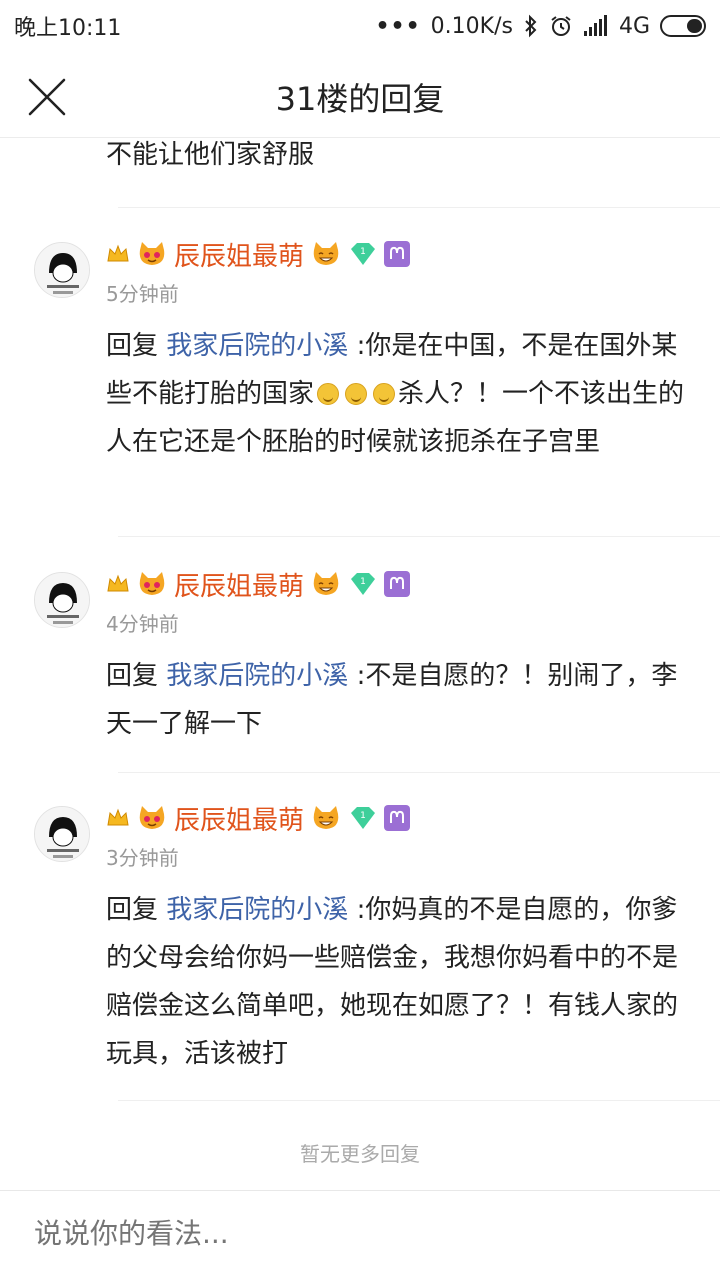  What do you see at coordinates (596, 26) in the screenshot?
I see `signal-icon` at bounding box center [596, 26].